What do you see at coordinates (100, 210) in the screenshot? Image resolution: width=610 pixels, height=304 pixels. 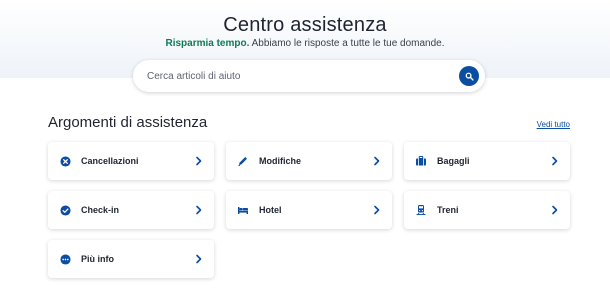 I see `topic-label: Check-in` at bounding box center [100, 210].